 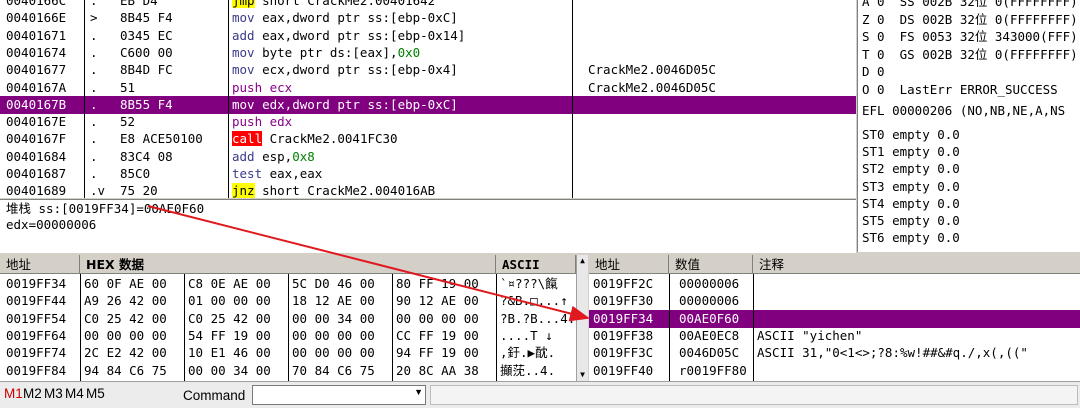 I want to click on stack-comment: ASCII "yichen", so click(x=810, y=335).